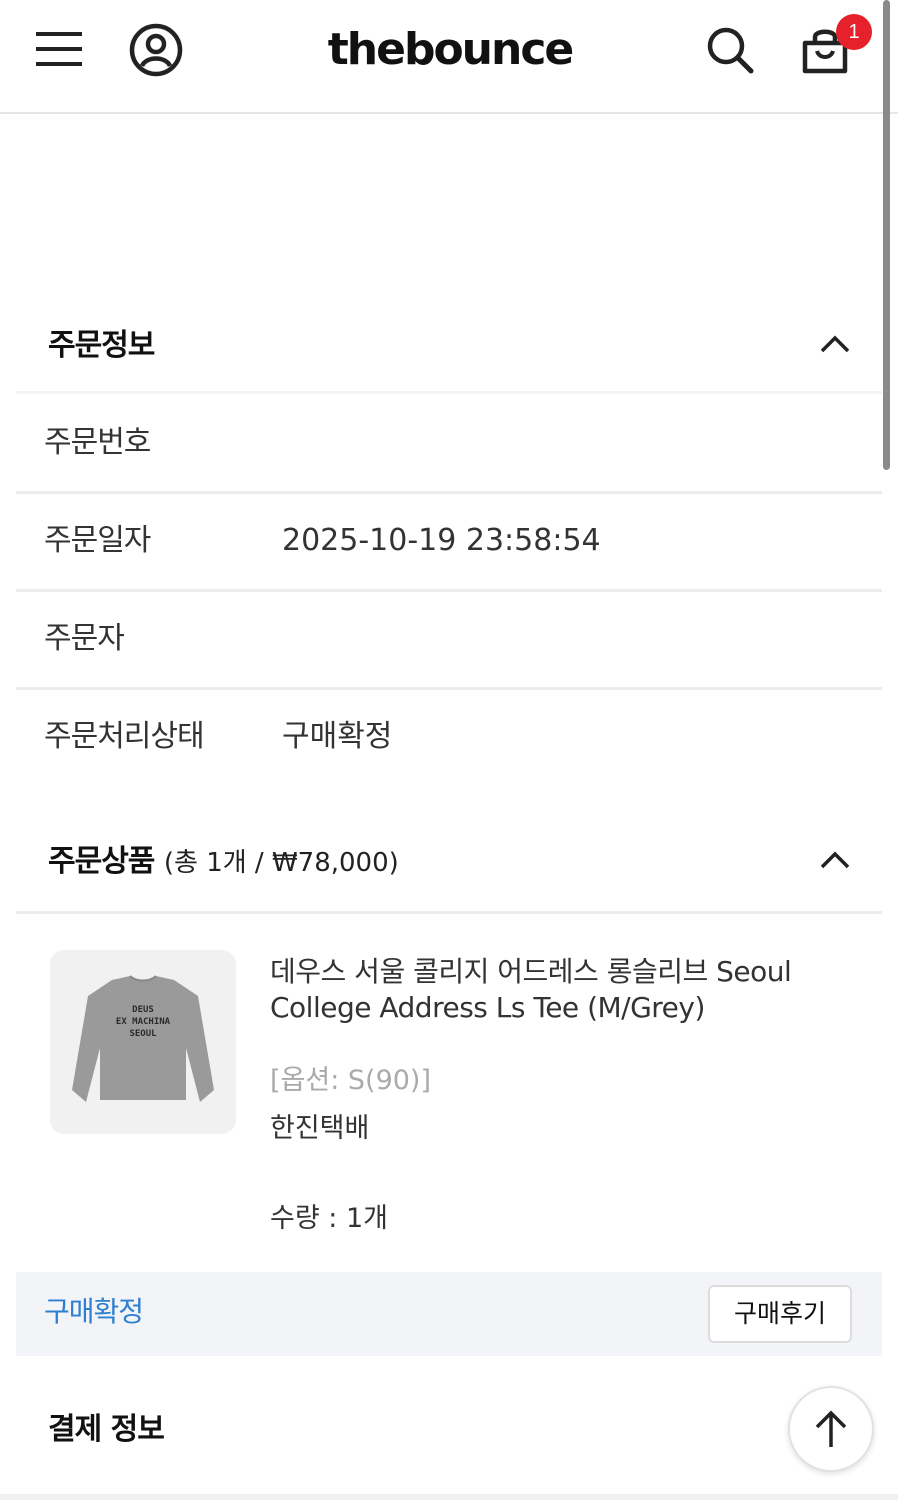 The width and height of the screenshot is (898, 1500). I want to click on order-items-title: 주문상품 (총 1개 / ₩78,000), so click(223, 858).